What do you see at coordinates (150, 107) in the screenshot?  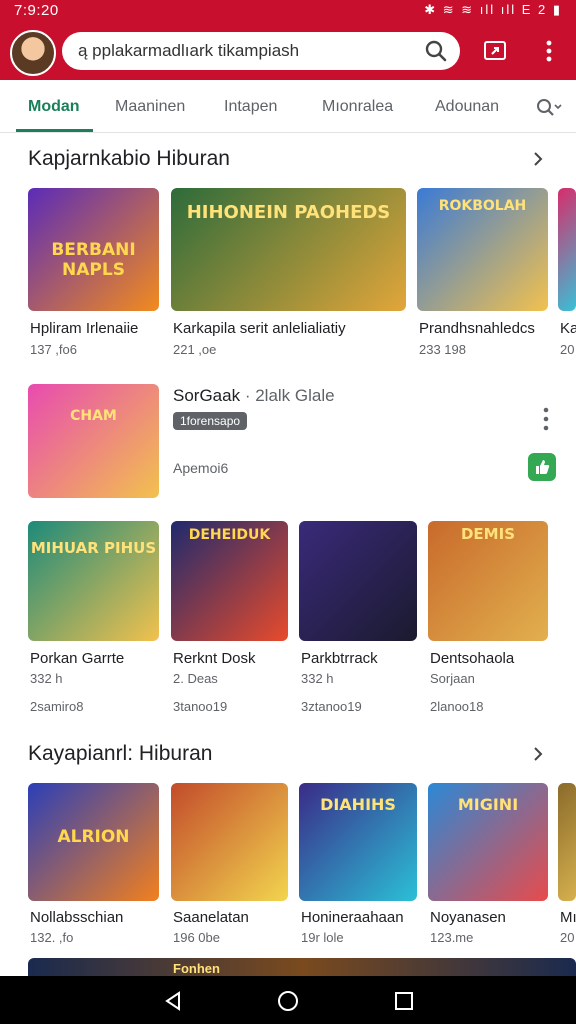 I see `tab-2: Maaninen` at bounding box center [150, 107].